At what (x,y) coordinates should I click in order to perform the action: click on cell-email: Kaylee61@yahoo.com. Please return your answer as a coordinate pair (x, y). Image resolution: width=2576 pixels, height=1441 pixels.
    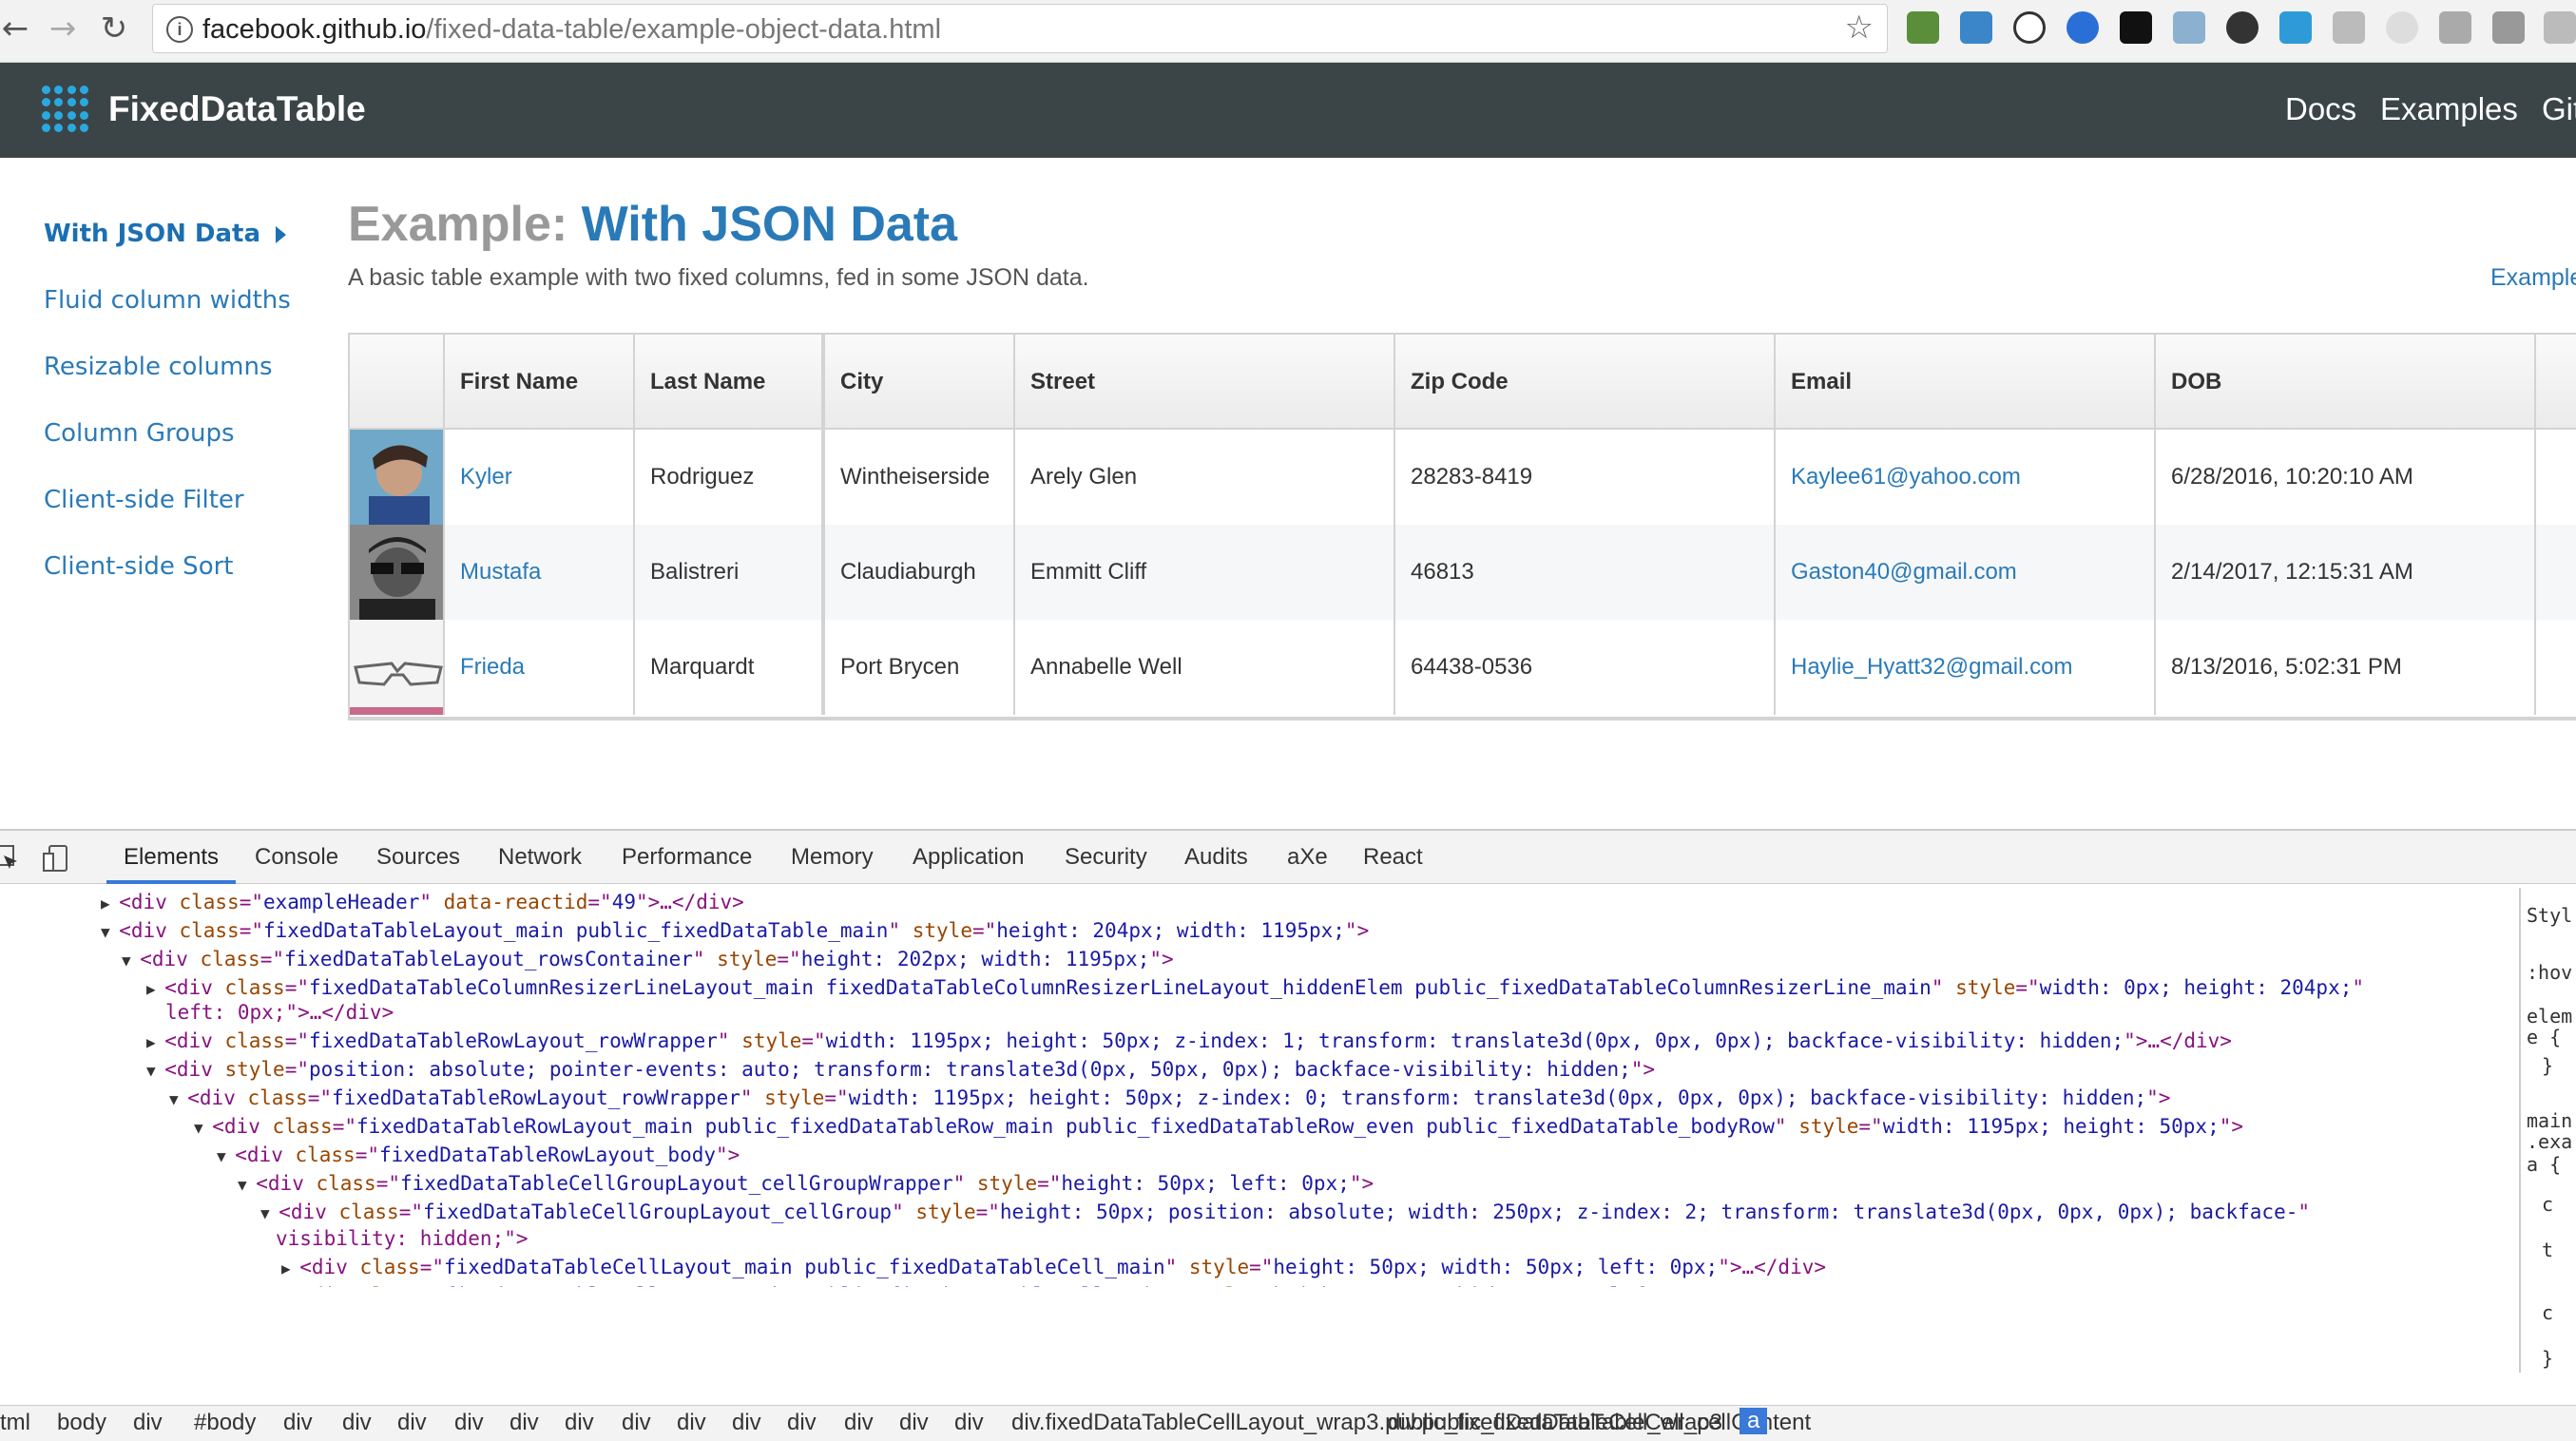
    Looking at the image, I should click on (1966, 477).